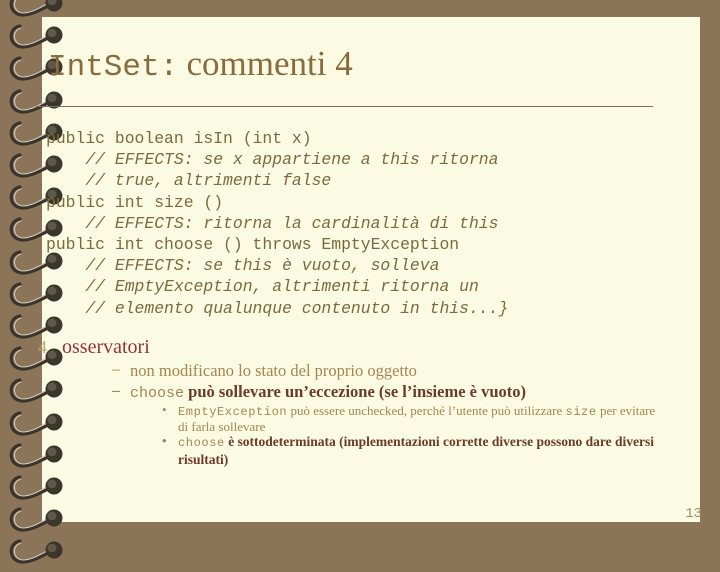 Image resolution: width=720 pixels, height=572 pixels. What do you see at coordinates (341, 347) in the screenshot?
I see `bullet-level1: 4 osservatori` at bounding box center [341, 347].